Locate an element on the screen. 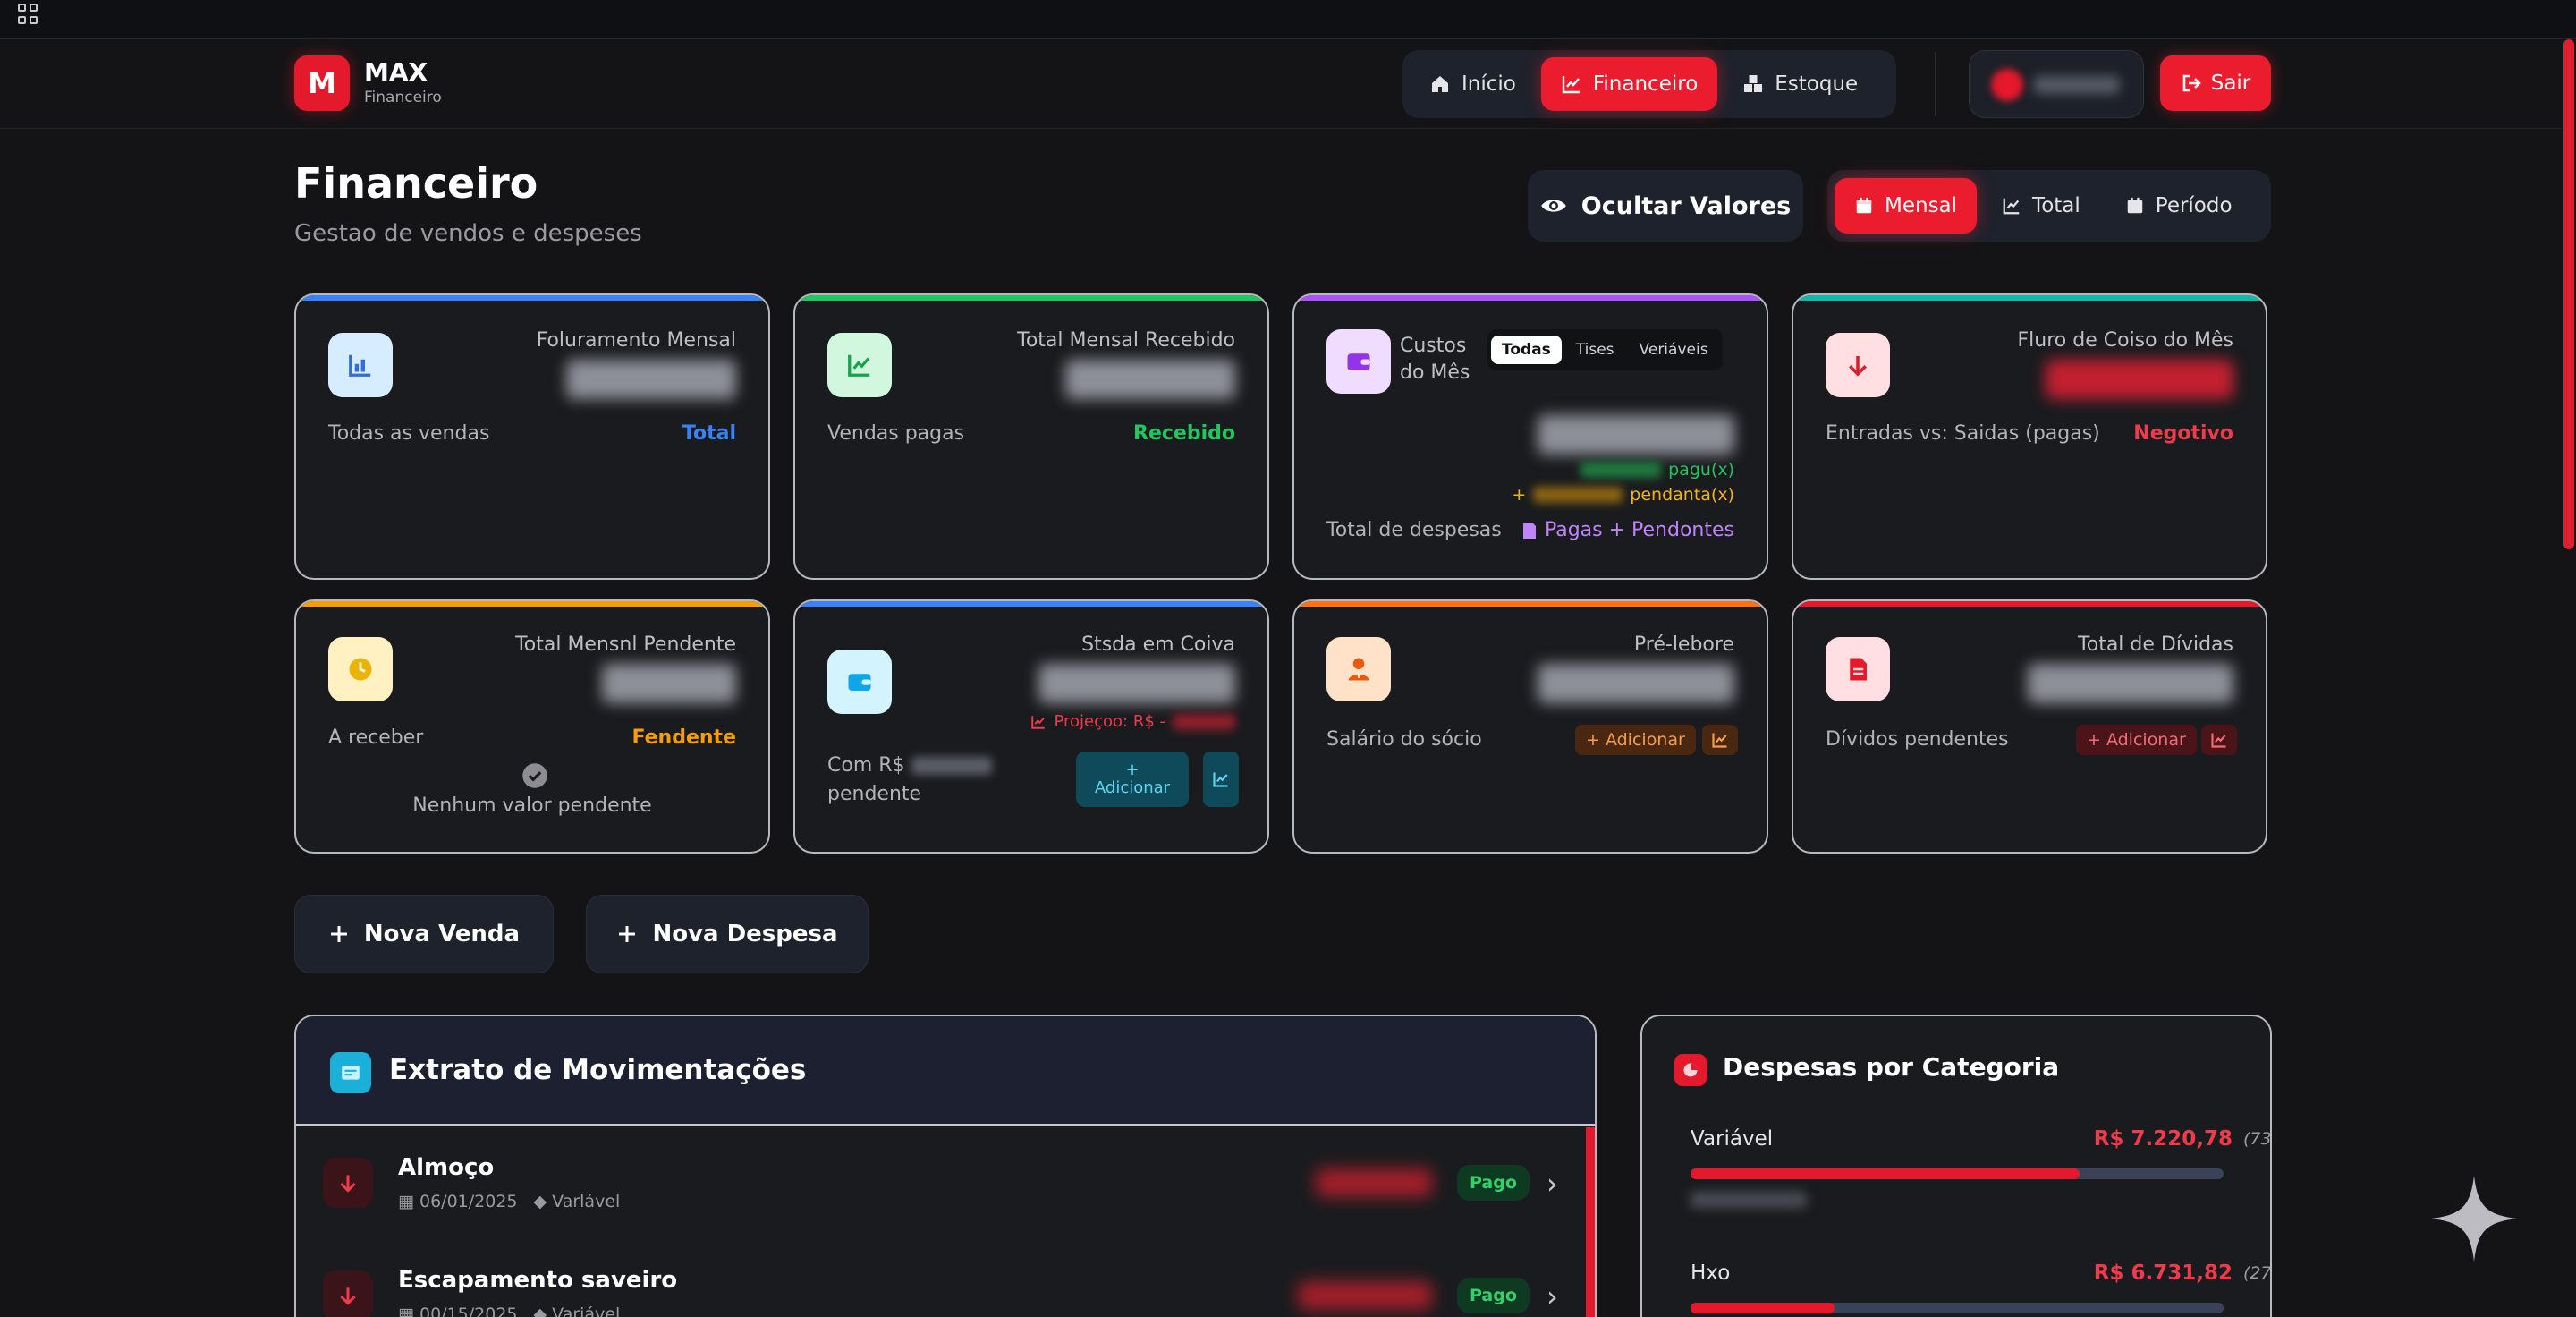 This screenshot has width=2576, height=1317. hide-values-button: Ocultar Valores is located at coordinates (1665, 206).